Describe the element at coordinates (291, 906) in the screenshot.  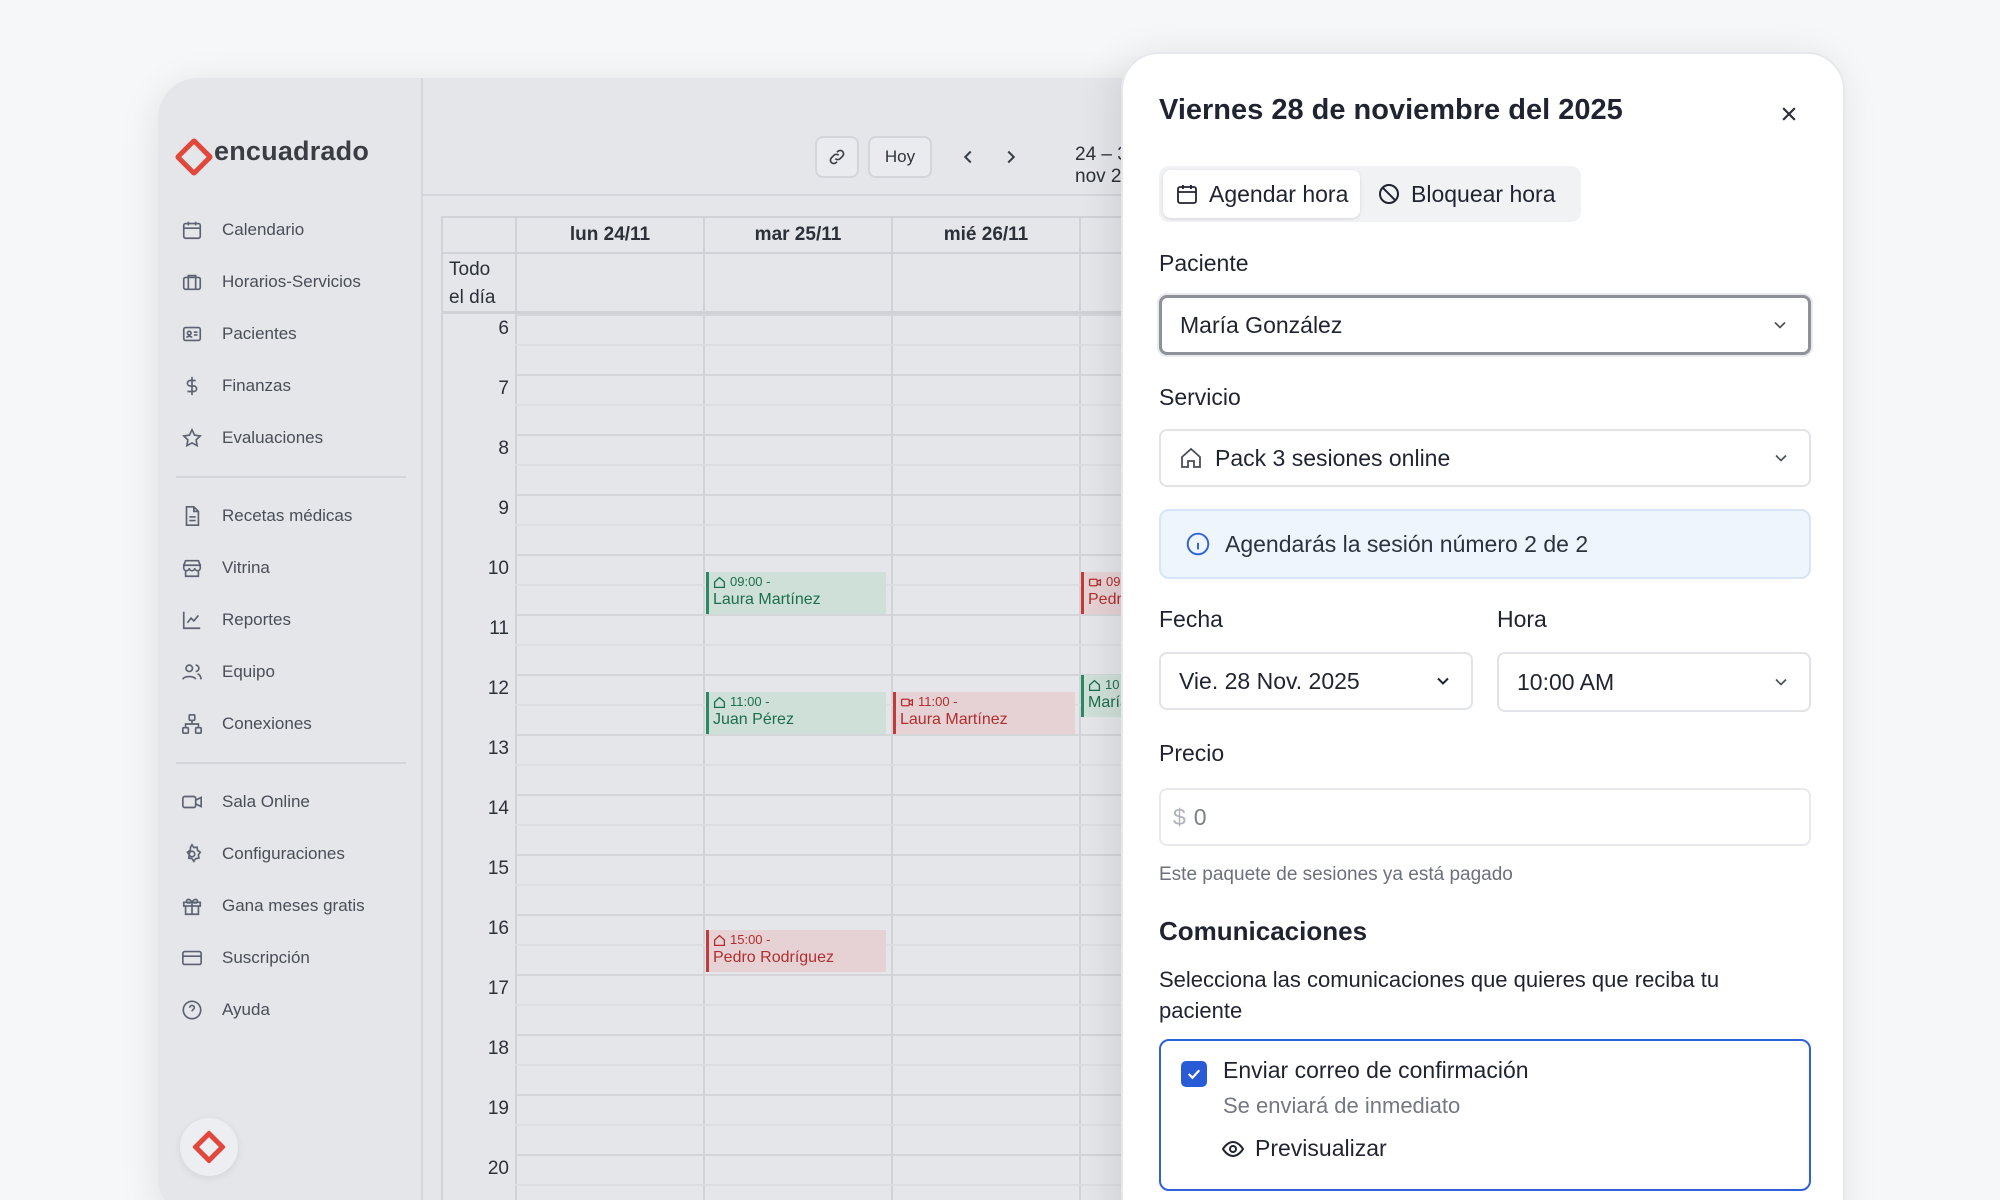
I see `sidebar-item-gana-meses: Gana meses gratis` at that location.